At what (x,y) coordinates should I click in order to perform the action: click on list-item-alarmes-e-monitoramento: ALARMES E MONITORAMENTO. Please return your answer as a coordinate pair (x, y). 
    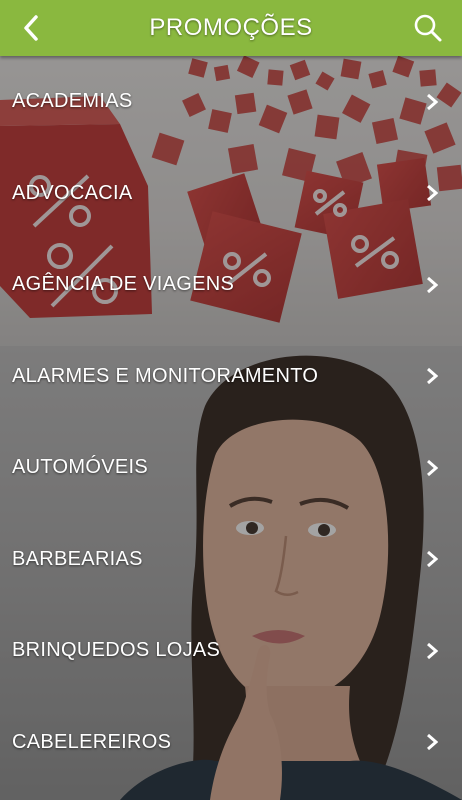
    Looking at the image, I should click on (231, 377).